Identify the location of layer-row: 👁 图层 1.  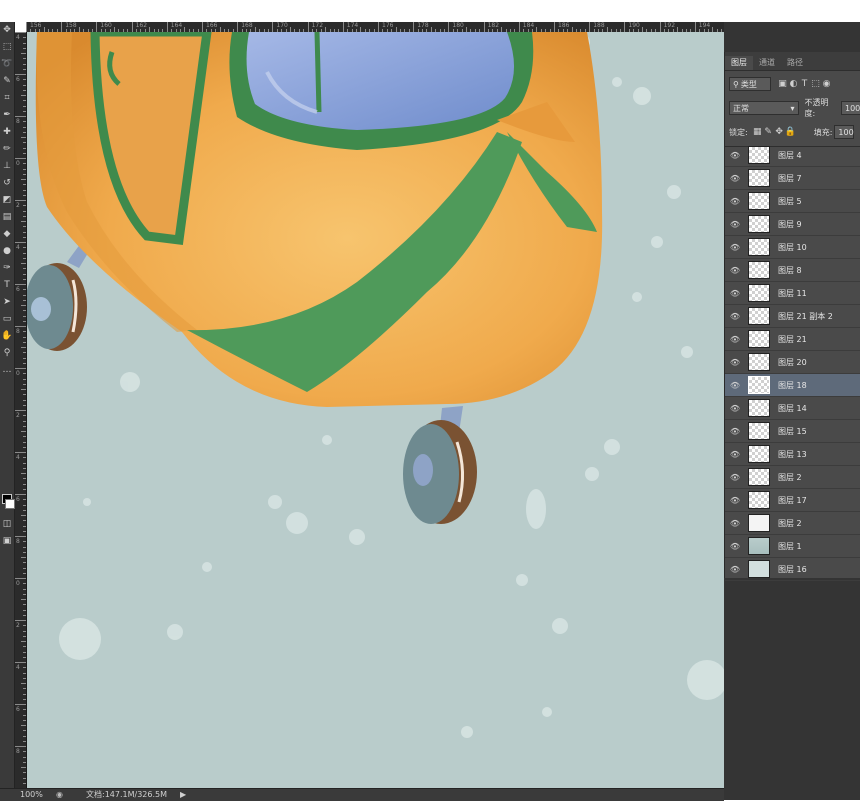
(792, 546).